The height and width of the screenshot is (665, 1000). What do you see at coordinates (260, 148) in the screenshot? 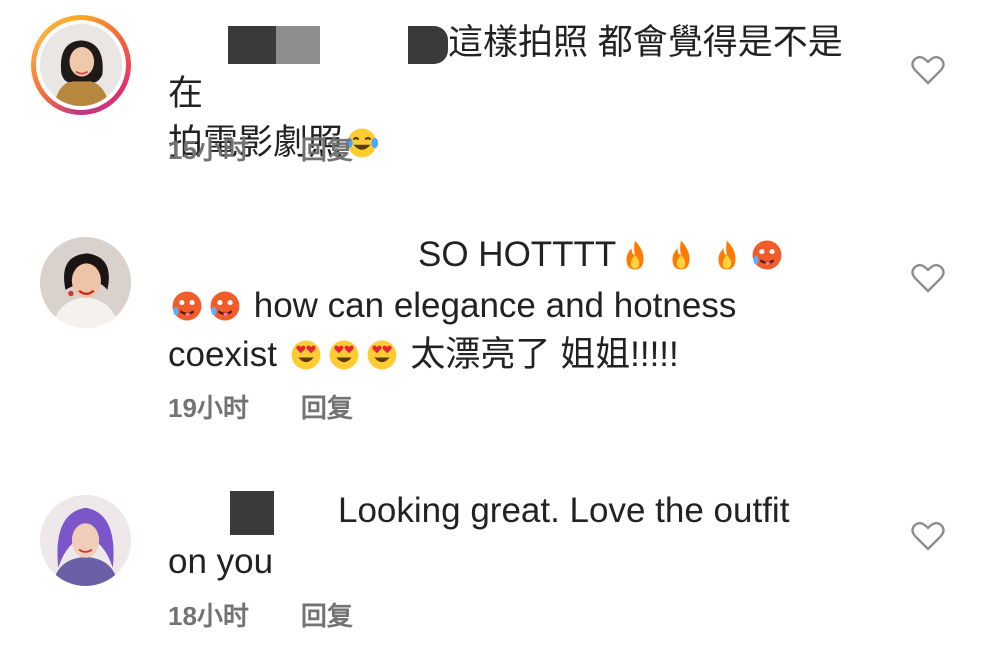
I see `comment-meta: 15小时 回复` at bounding box center [260, 148].